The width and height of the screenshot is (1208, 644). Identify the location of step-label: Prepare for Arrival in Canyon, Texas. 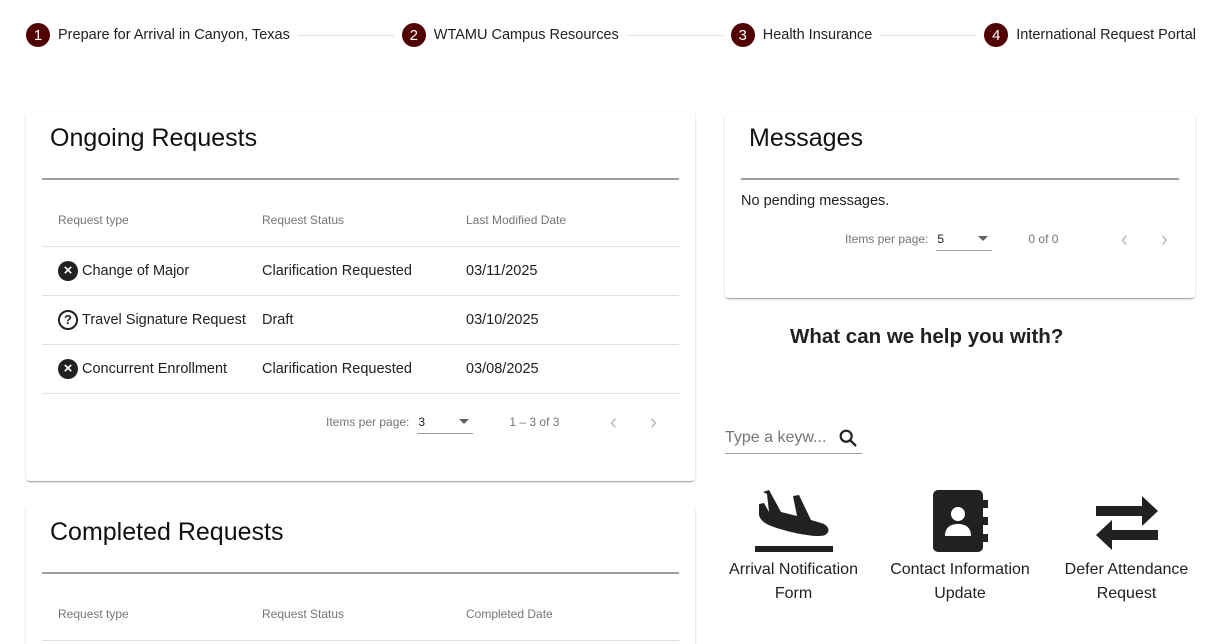
(174, 35).